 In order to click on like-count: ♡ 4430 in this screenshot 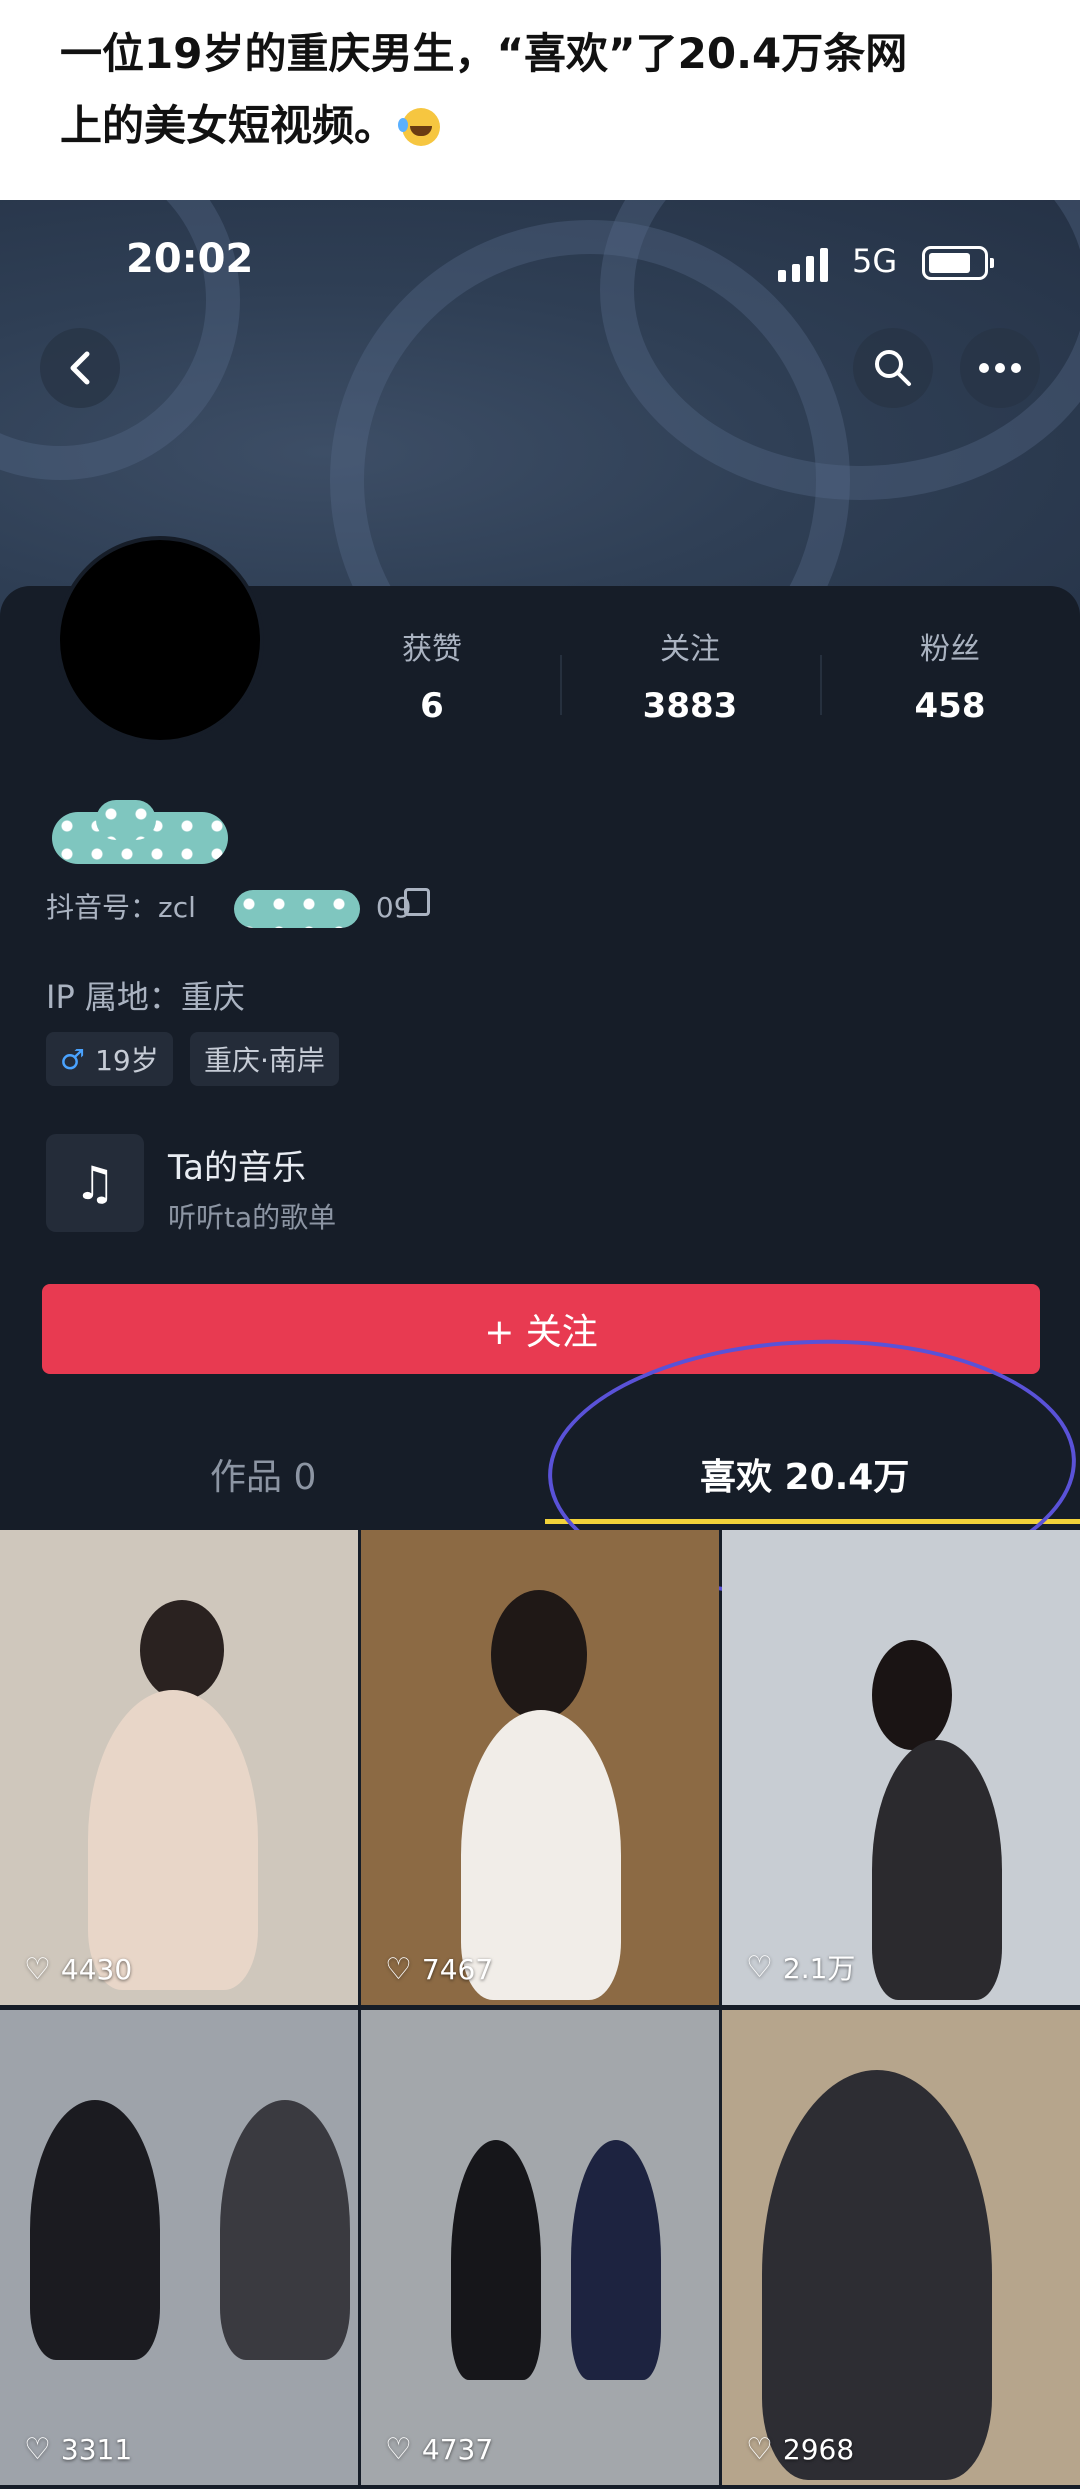, I will do `click(78, 1969)`.